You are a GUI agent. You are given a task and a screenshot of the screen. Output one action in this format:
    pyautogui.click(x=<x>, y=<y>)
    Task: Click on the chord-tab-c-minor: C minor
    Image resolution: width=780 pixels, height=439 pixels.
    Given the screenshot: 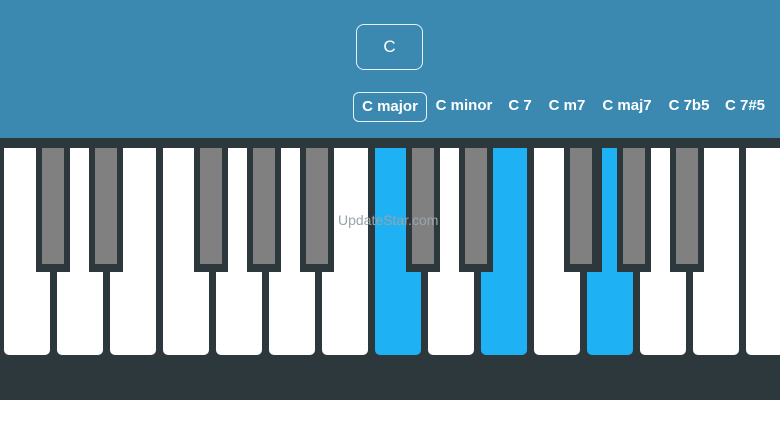 What is the action you would take?
    pyautogui.click(x=464, y=107)
    